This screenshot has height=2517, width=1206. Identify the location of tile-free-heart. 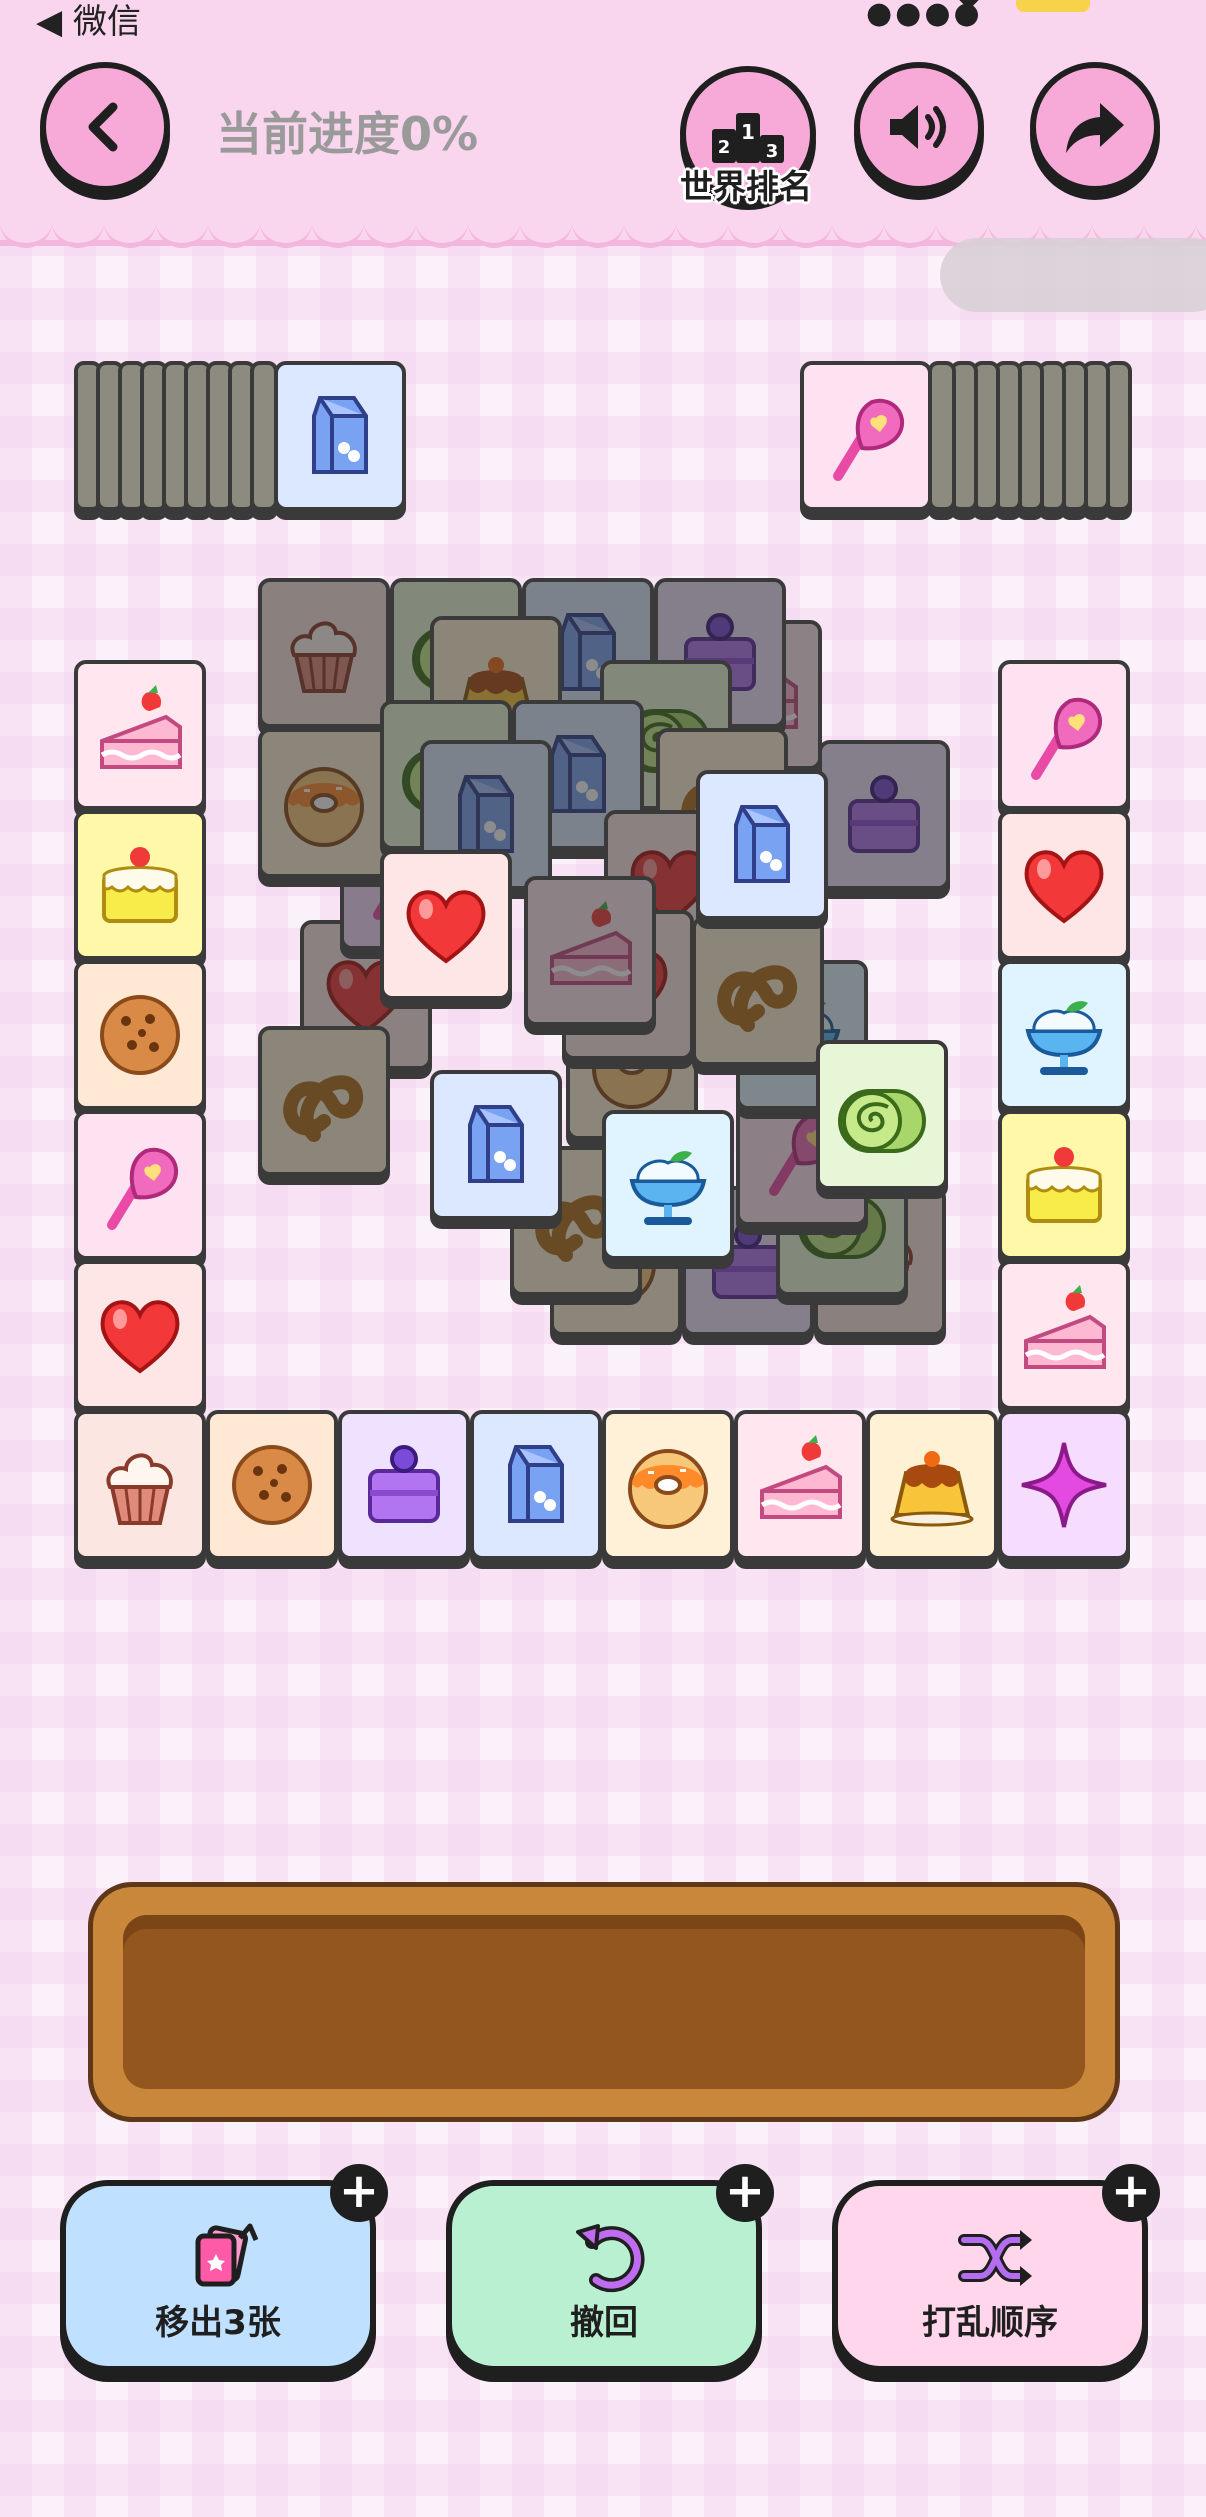
(446, 925).